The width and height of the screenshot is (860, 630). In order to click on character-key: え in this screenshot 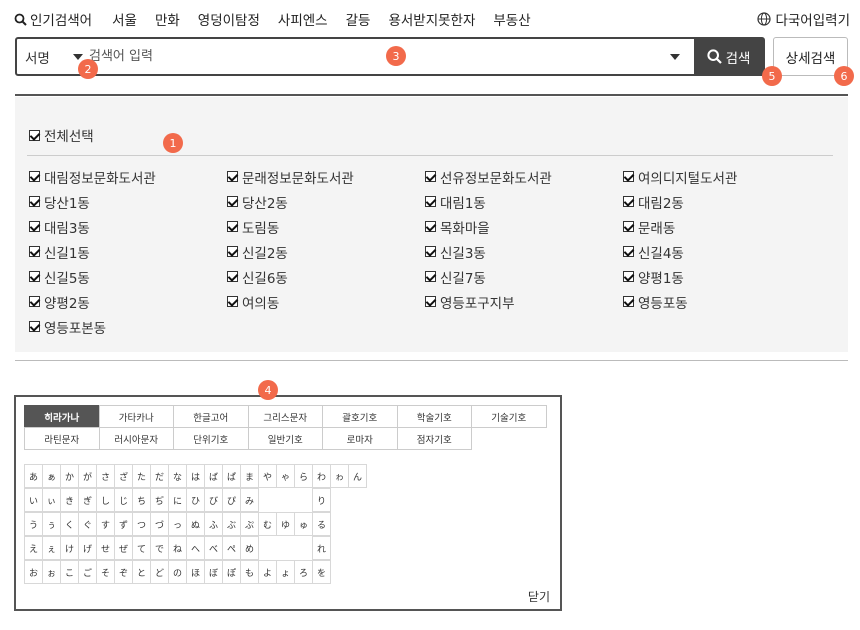, I will do `click(33, 548)`.